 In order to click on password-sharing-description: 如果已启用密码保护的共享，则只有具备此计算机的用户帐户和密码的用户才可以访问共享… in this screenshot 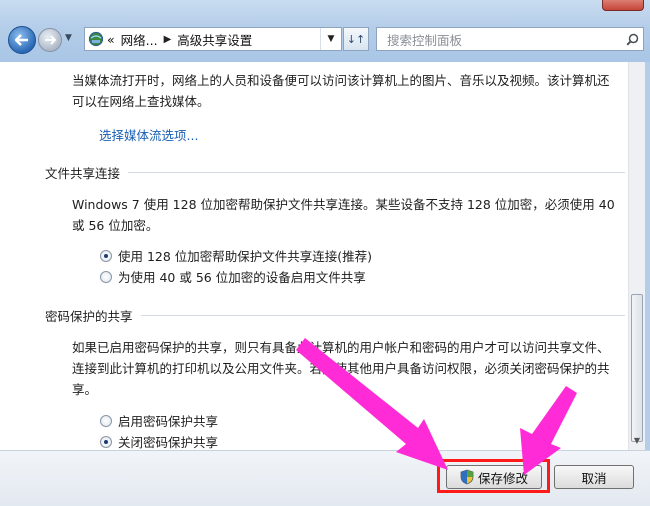, I will do `click(341, 368)`.